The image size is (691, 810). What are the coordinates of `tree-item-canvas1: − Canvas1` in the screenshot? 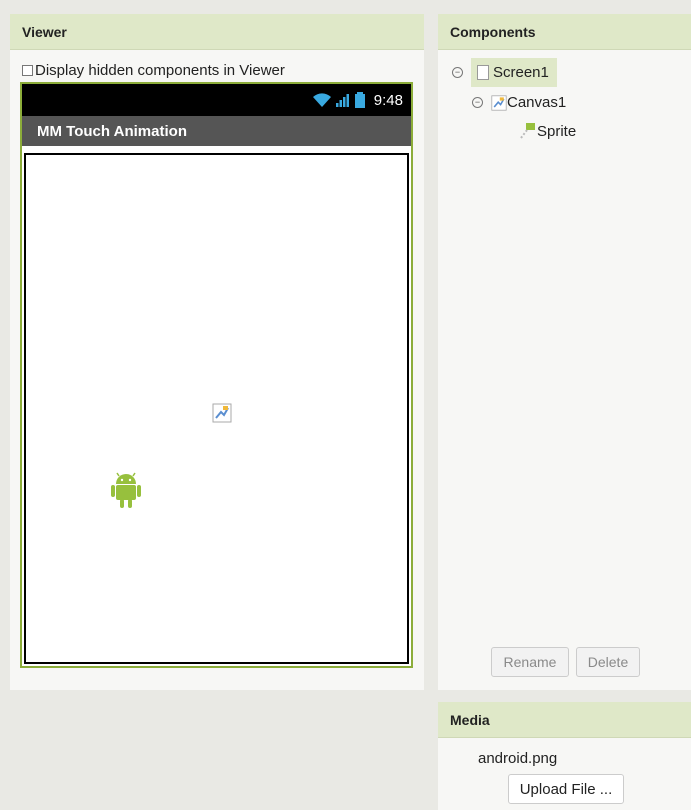 It's located at (519, 102).